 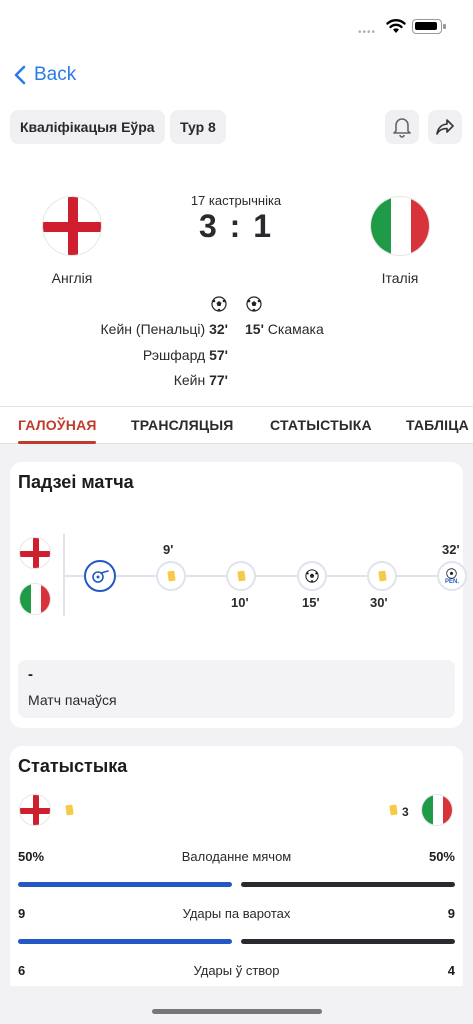 I want to click on stat-home-value: 50%, so click(x=31, y=856).